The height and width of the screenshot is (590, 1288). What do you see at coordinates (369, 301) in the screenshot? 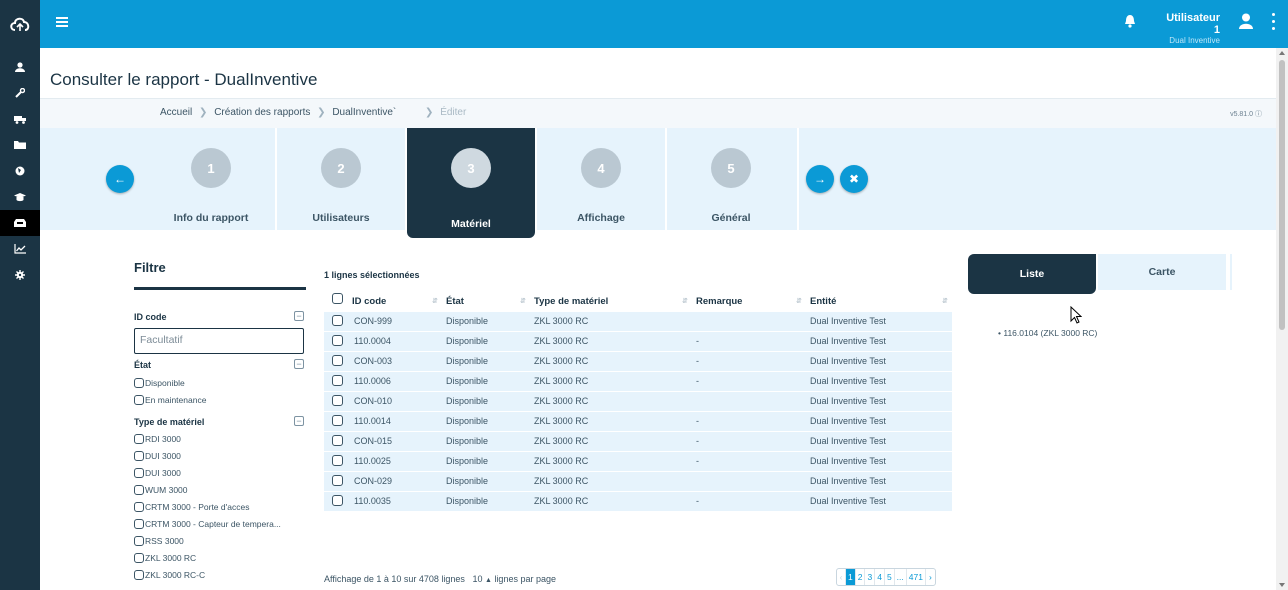
I see `column-id-code: ID code` at bounding box center [369, 301].